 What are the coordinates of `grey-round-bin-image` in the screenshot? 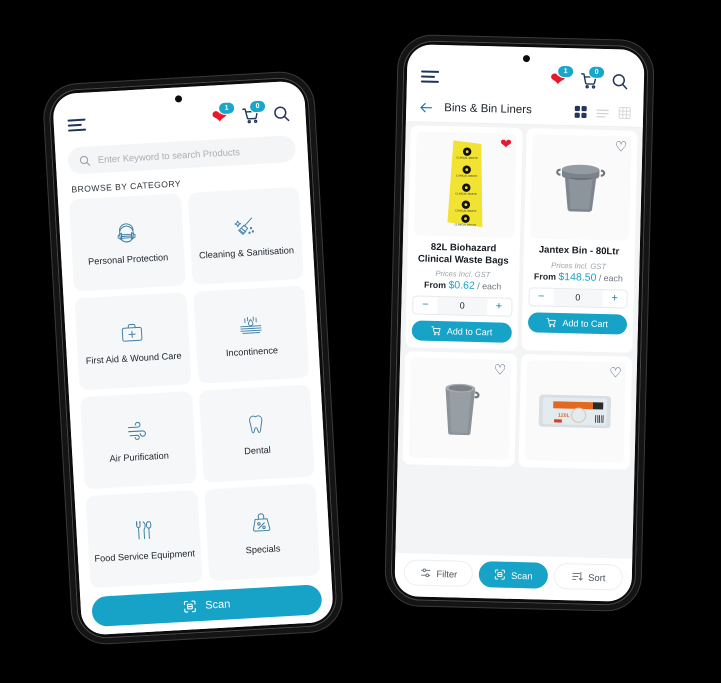 It's located at (462, 409).